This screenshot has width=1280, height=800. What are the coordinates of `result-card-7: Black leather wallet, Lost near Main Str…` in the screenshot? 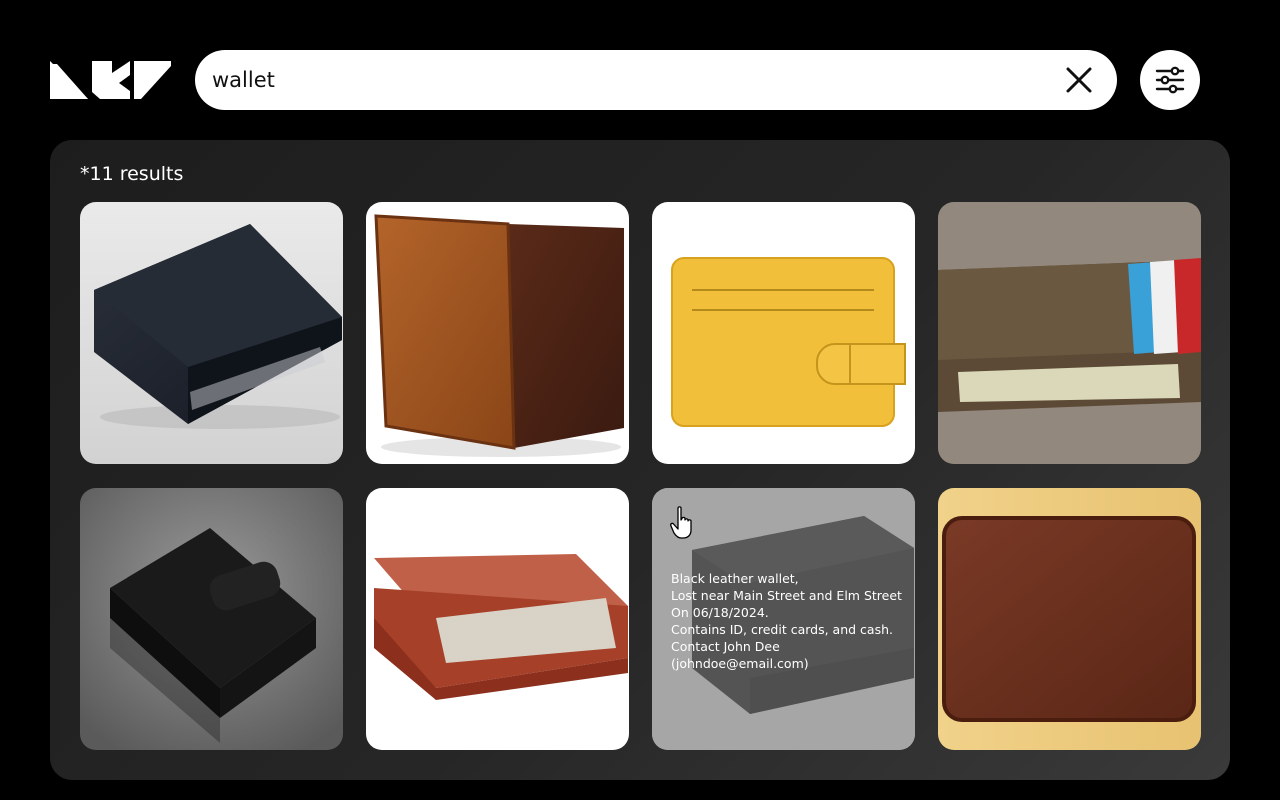 It's located at (783, 619).